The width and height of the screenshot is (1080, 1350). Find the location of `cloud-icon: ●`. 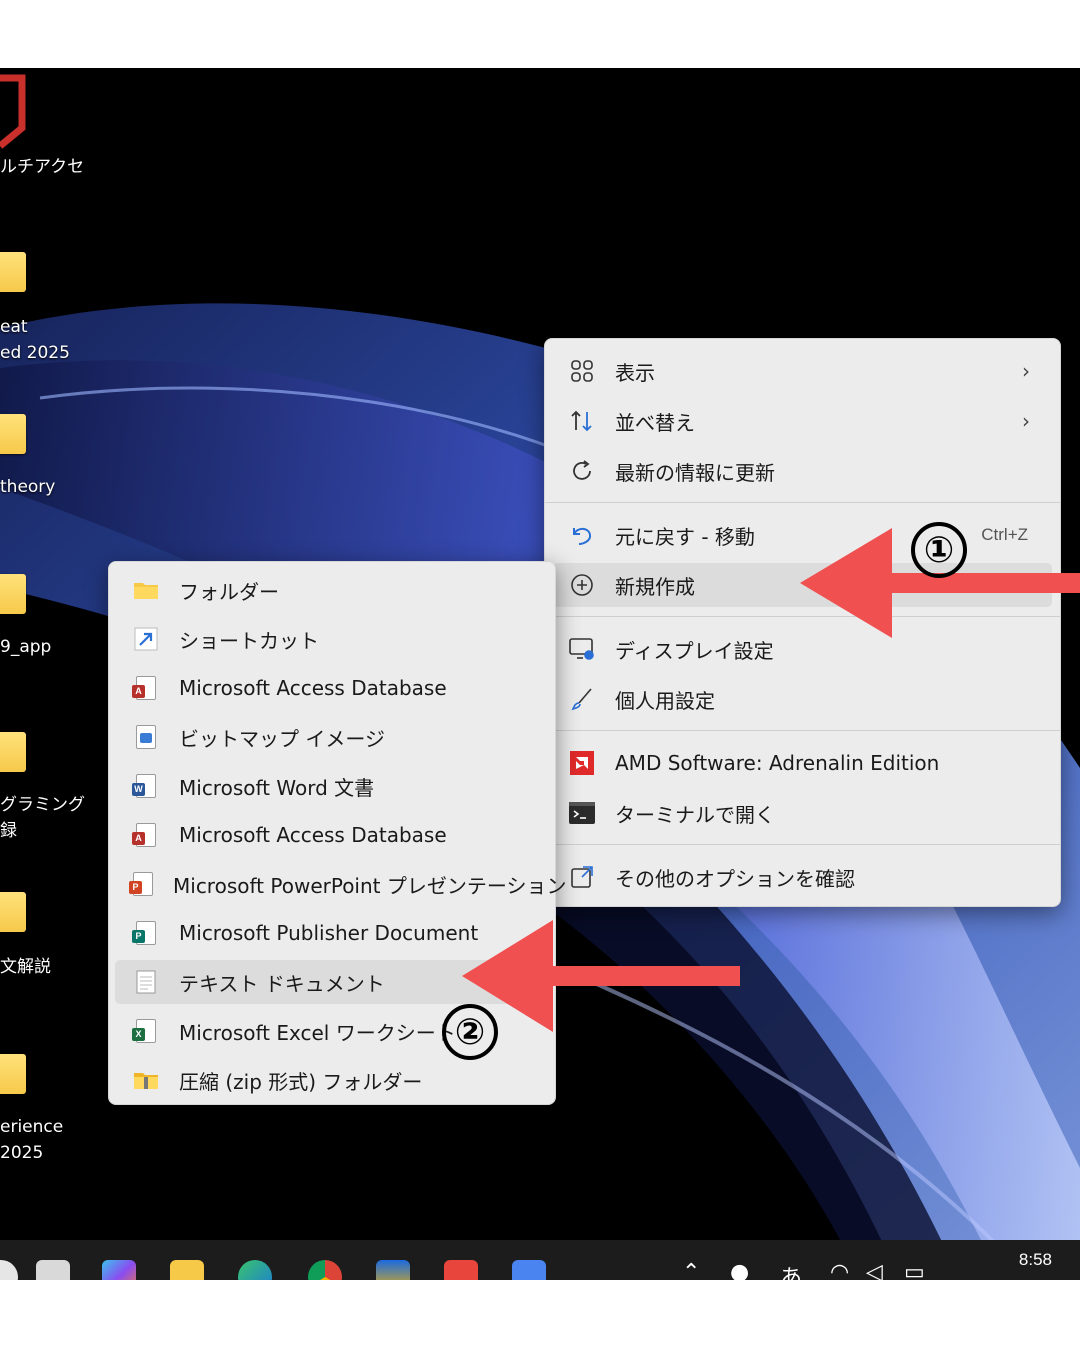

cloud-icon: ● is located at coordinates (739, 1270).